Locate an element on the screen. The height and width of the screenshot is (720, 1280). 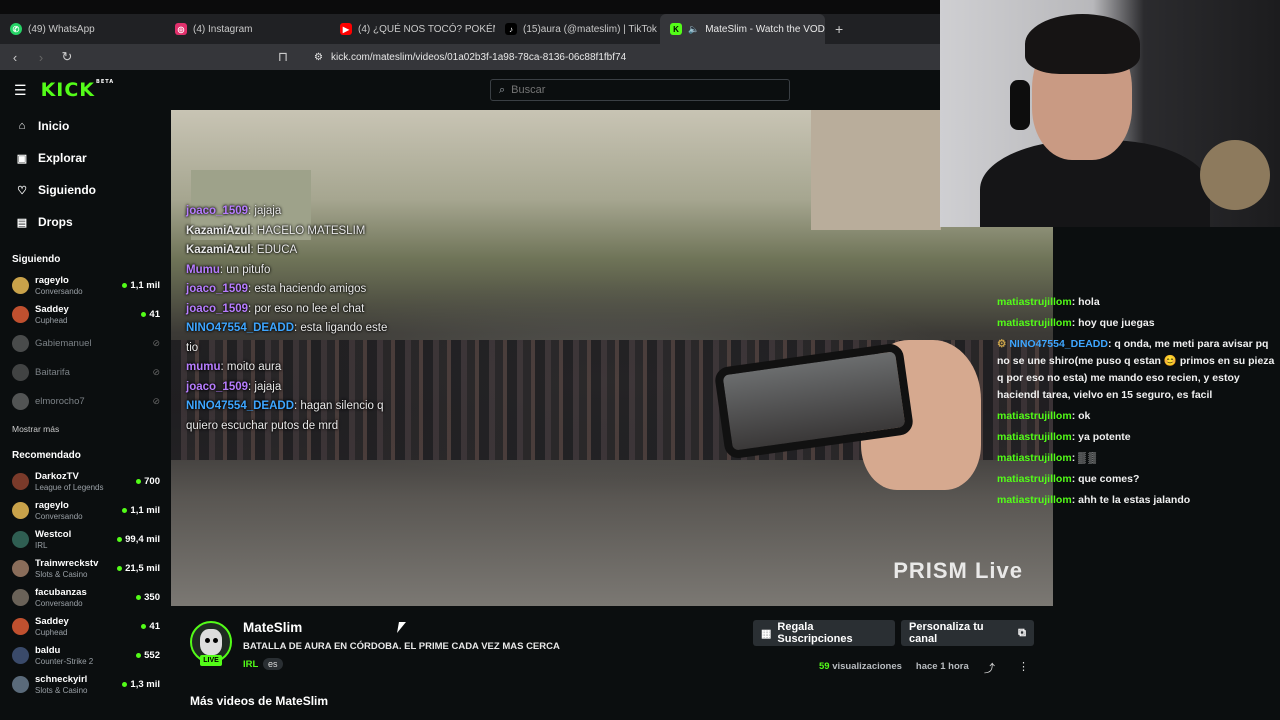
viewer-count: 99,4 mil is located at coordinates (138, 539).